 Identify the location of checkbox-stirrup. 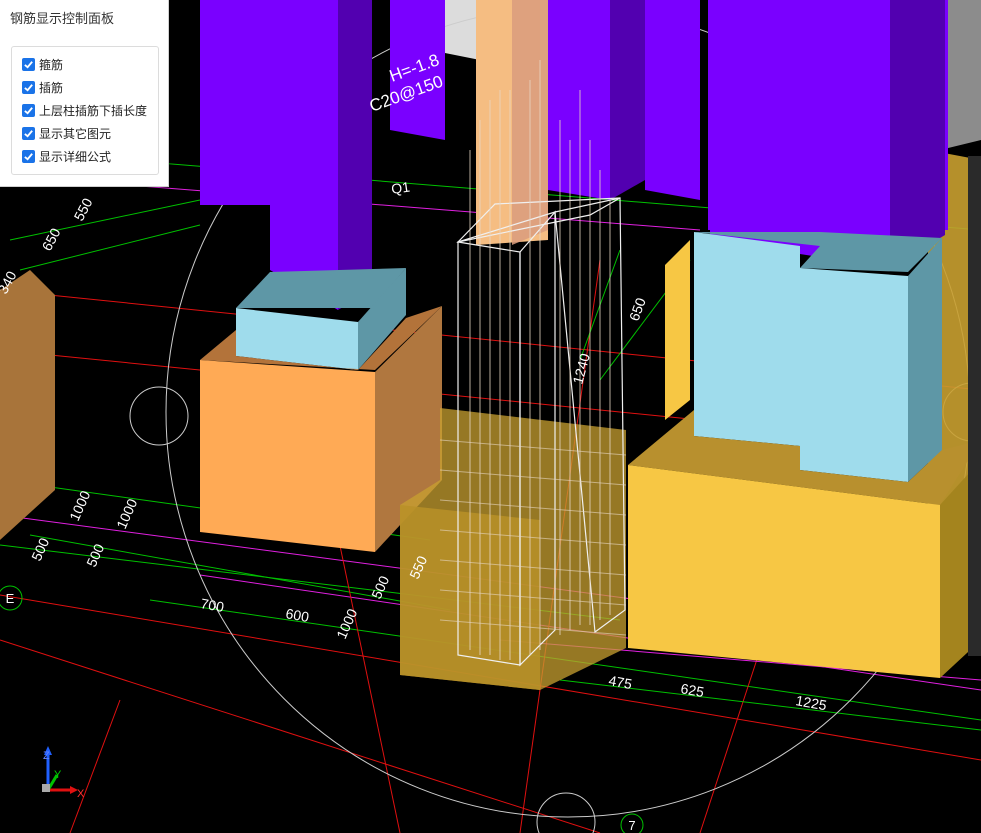
(28, 64).